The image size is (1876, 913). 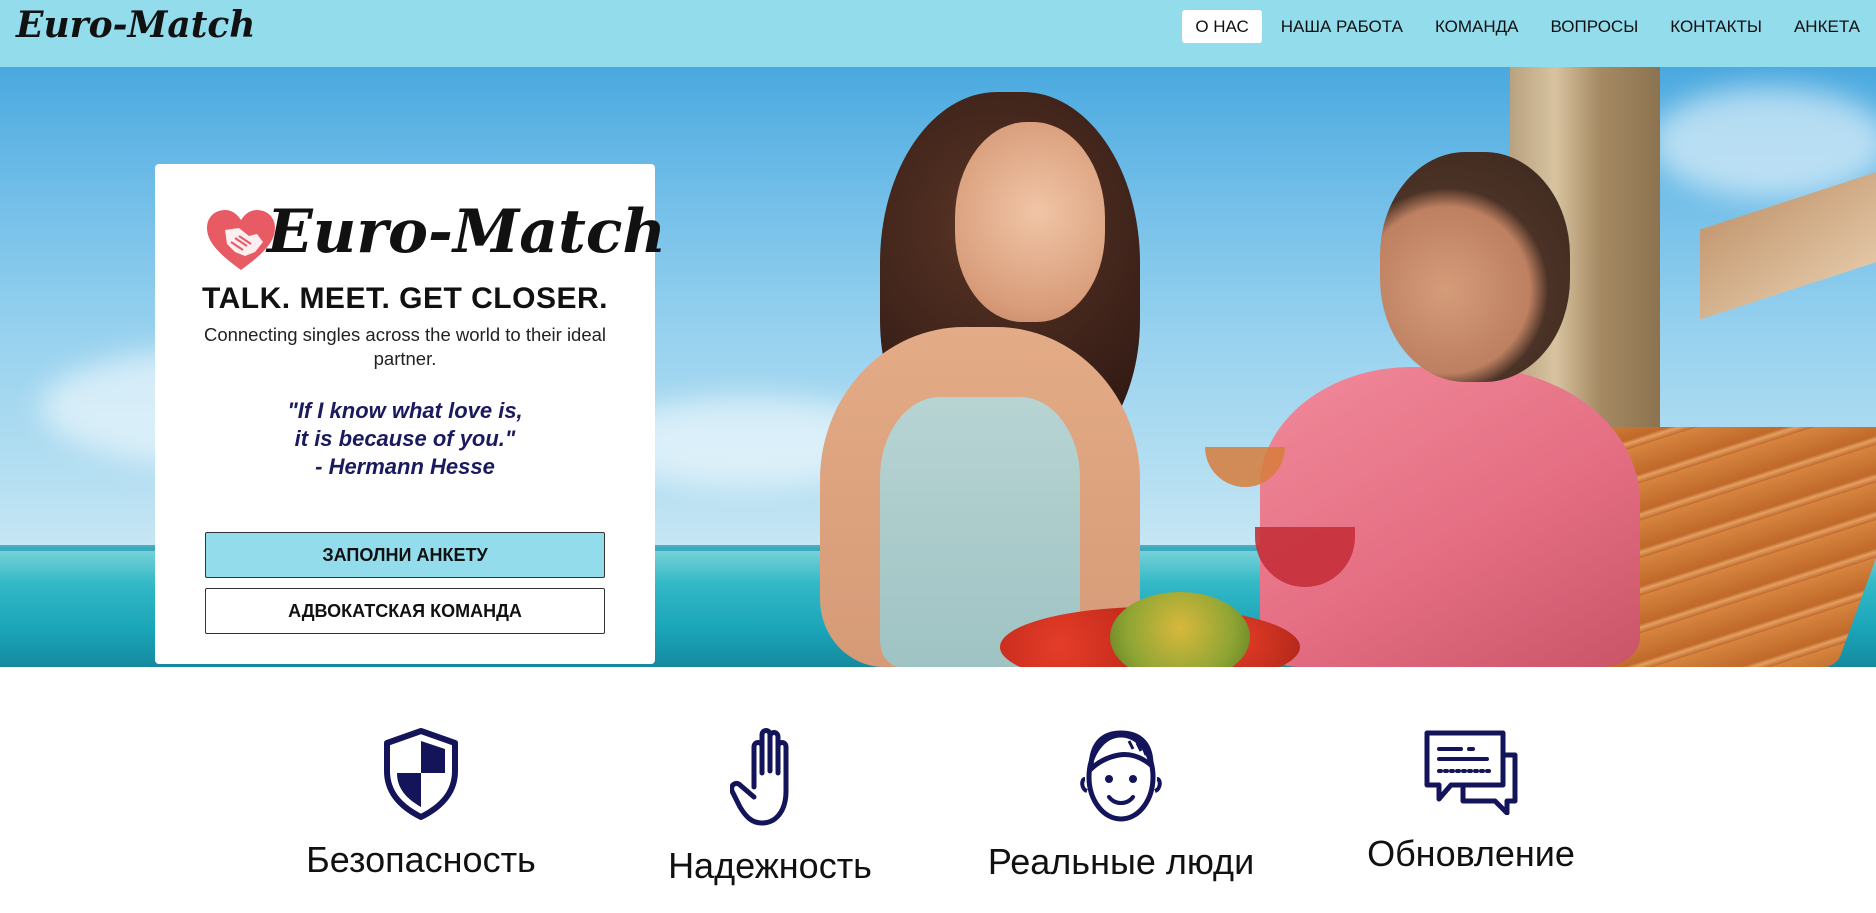 What do you see at coordinates (405, 555) in the screenshot?
I see `fill-questionnaire-button: ЗАПОЛНИ АНКЕТУ` at bounding box center [405, 555].